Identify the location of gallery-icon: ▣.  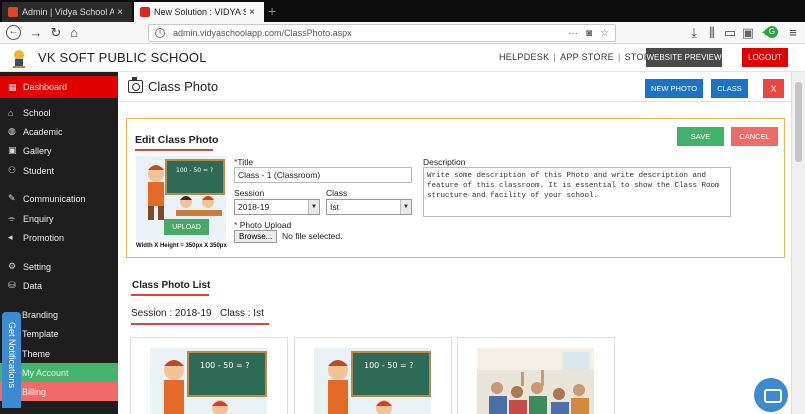
(12, 150).